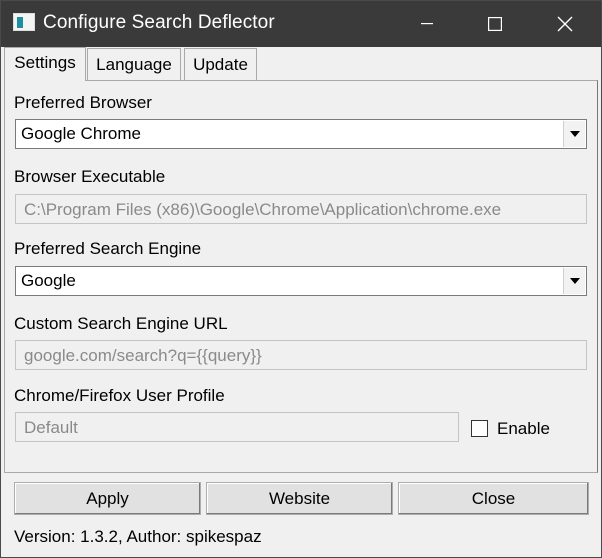 The image size is (602, 558). What do you see at coordinates (81, 133) in the screenshot?
I see `preferred-browser-value: Google Chrome` at bounding box center [81, 133].